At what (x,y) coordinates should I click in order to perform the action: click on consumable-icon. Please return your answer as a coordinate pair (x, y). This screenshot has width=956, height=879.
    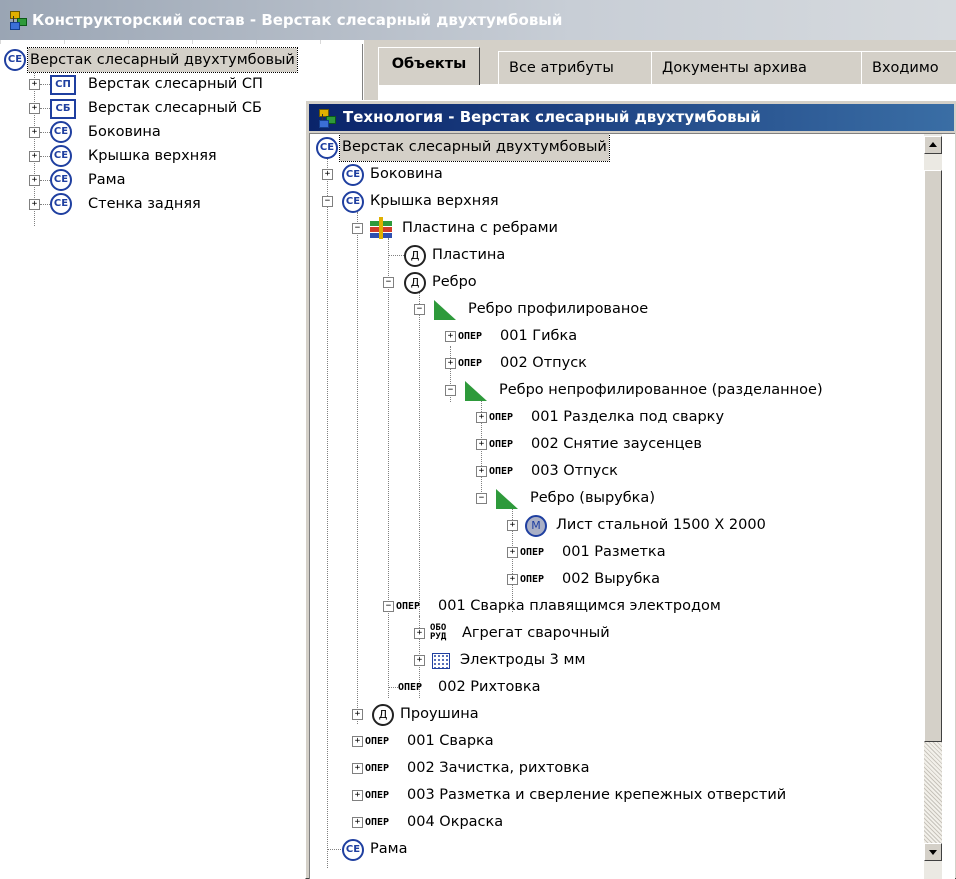
    Looking at the image, I should click on (441, 661).